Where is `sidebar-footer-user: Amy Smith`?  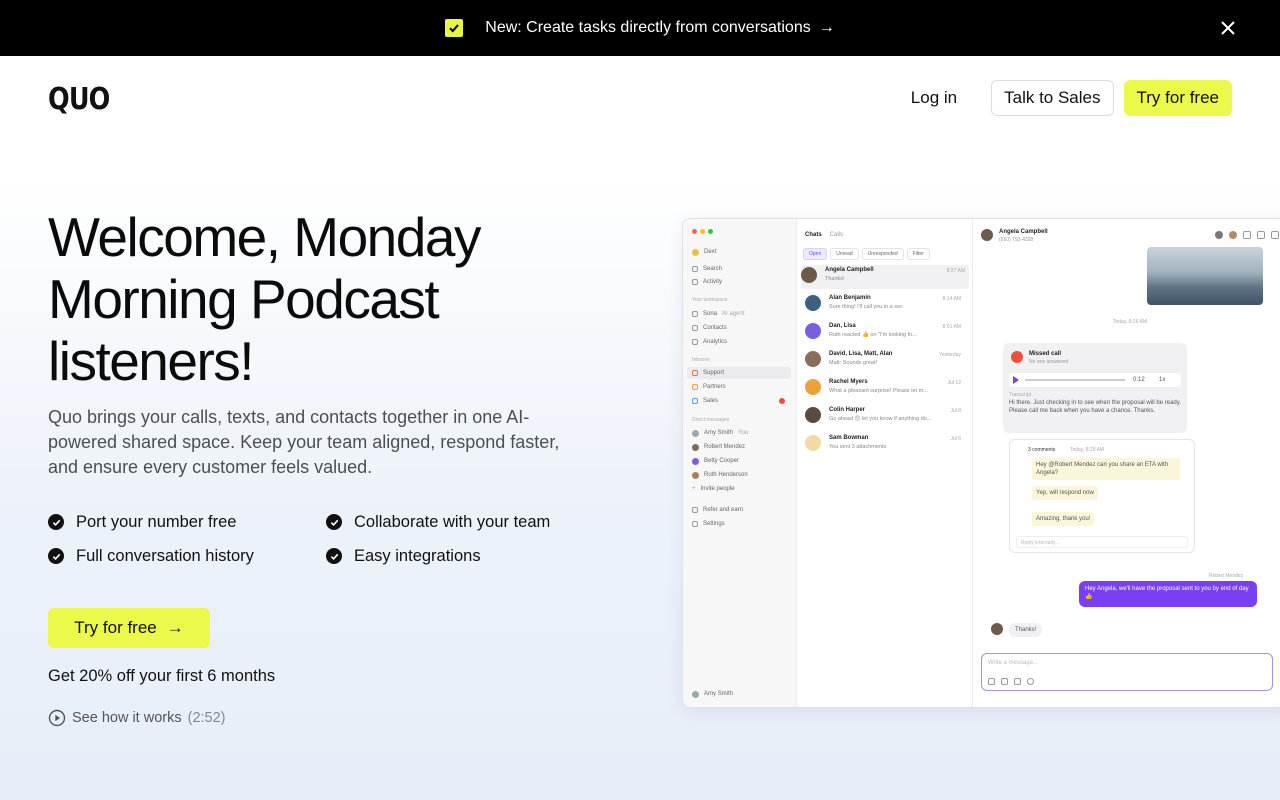
sidebar-footer-user: Amy Smith is located at coordinates (712, 694).